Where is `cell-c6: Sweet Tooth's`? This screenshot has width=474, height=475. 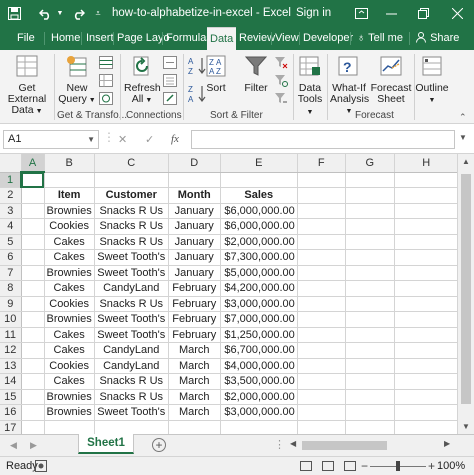
cell-c6: Sweet Tooth's is located at coordinates (131, 257).